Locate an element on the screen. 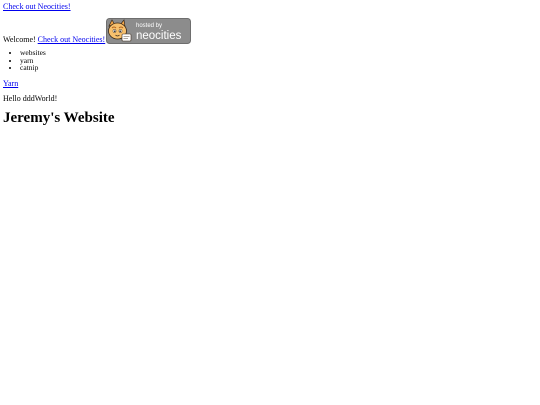 This screenshot has width=540, height=405. page-title: Jeremy's Website is located at coordinates (59, 118).